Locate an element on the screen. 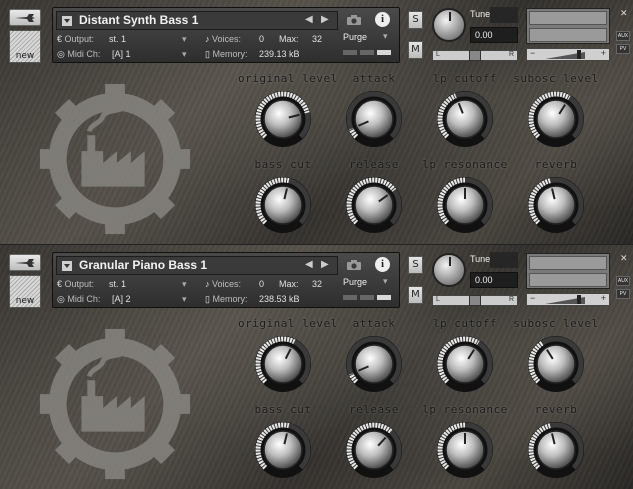 The image size is (633, 489). knob-cell-lp-cutoff: lp cutoff is located at coordinates (465, 110).